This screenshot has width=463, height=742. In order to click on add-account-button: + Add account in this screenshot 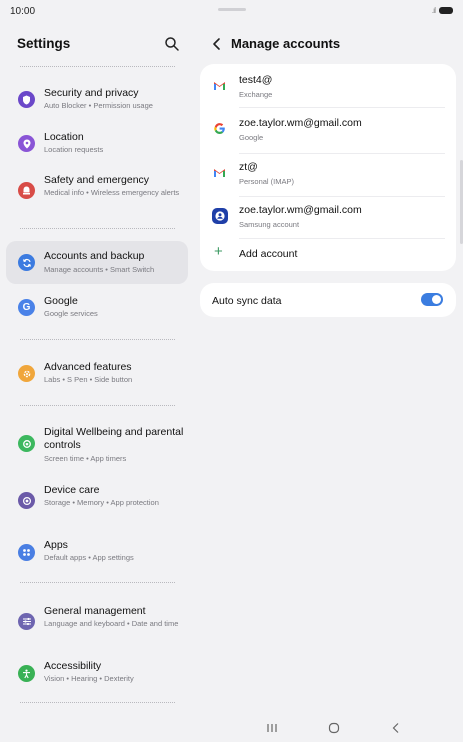, I will do `click(328, 254)`.